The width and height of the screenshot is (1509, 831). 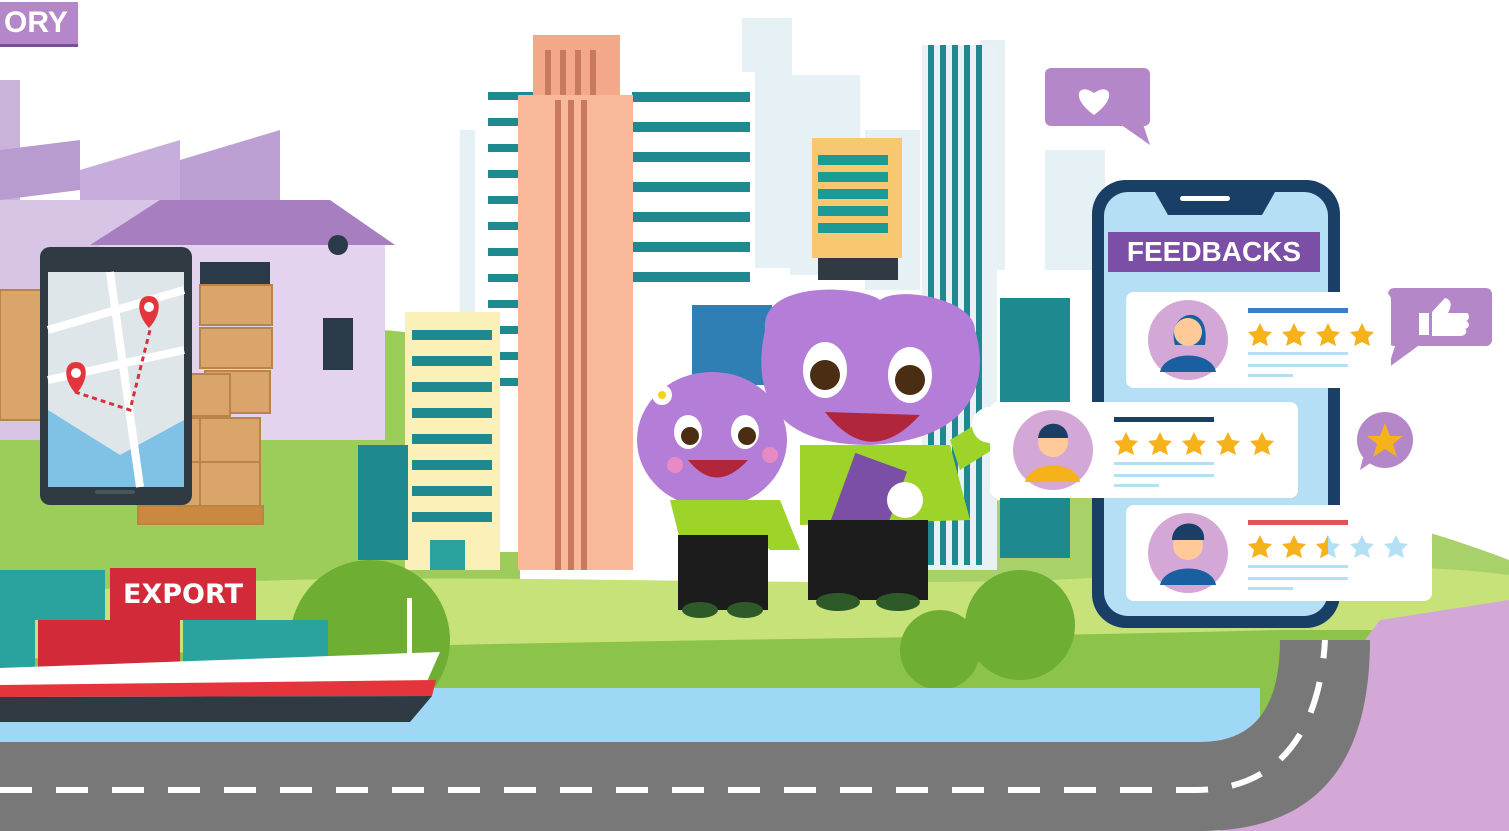 I want to click on export-label: EXPORT, so click(x=183, y=594).